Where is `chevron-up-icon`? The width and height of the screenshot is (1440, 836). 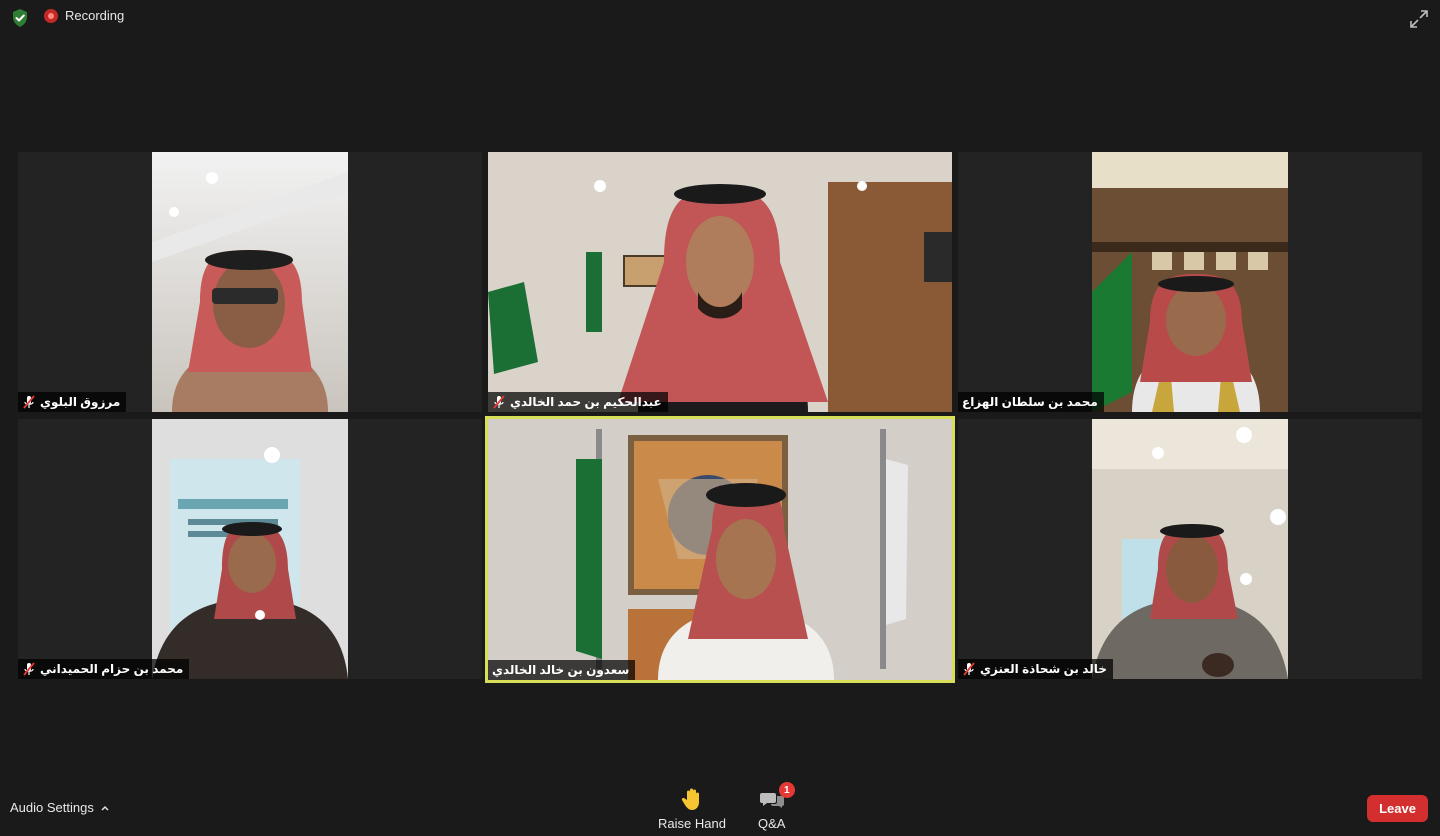 chevron-up-icon is located at coordinates (105, 808).